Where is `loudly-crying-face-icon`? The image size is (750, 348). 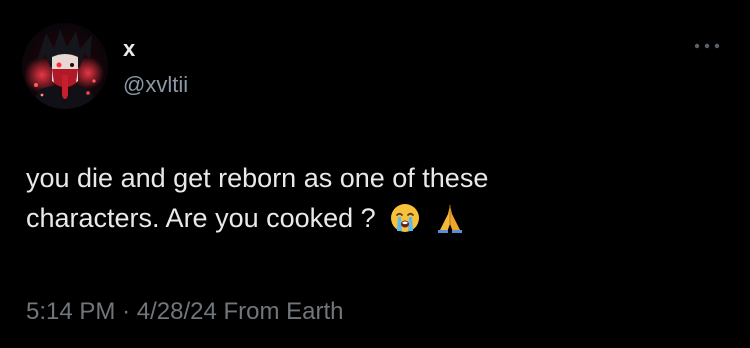 loudly-crying-face-icon is located at coordinates (405, 218).